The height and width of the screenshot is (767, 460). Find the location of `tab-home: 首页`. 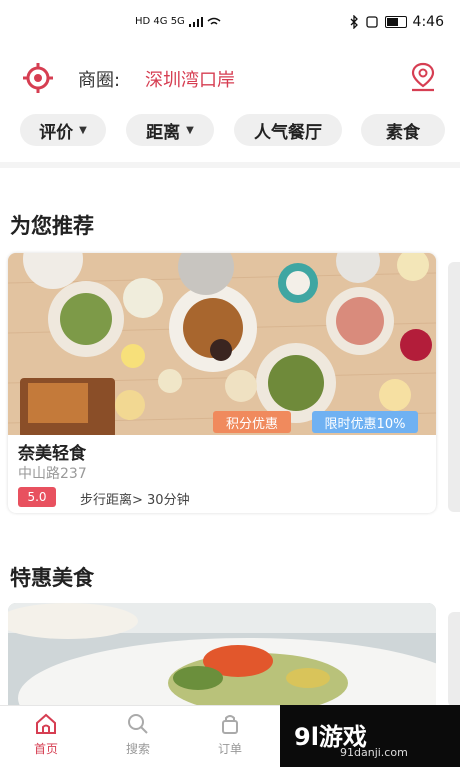

tab-home: 首页 is located at coordinates (46, 734).